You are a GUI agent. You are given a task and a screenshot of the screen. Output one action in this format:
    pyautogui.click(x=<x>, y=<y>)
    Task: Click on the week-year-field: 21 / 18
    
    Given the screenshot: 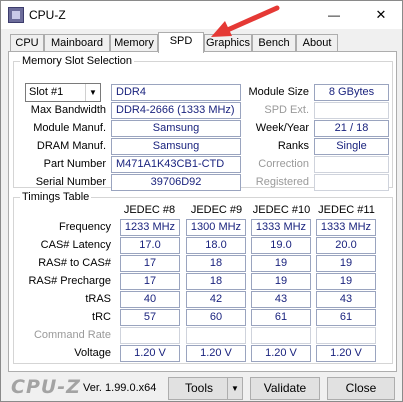 What is the action you would take?
    pyautogui.click(x=351, y=128)
    